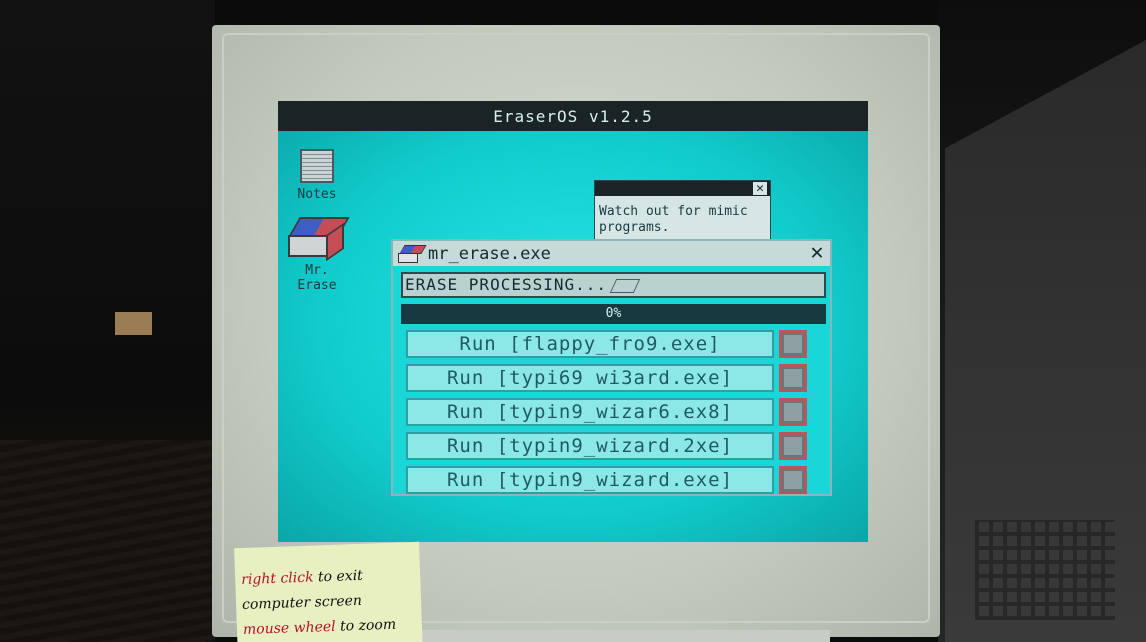 Image resolution: width=1146 pixels, height=642 pixels. I want to click on cursor-icon, so click(625, 285).